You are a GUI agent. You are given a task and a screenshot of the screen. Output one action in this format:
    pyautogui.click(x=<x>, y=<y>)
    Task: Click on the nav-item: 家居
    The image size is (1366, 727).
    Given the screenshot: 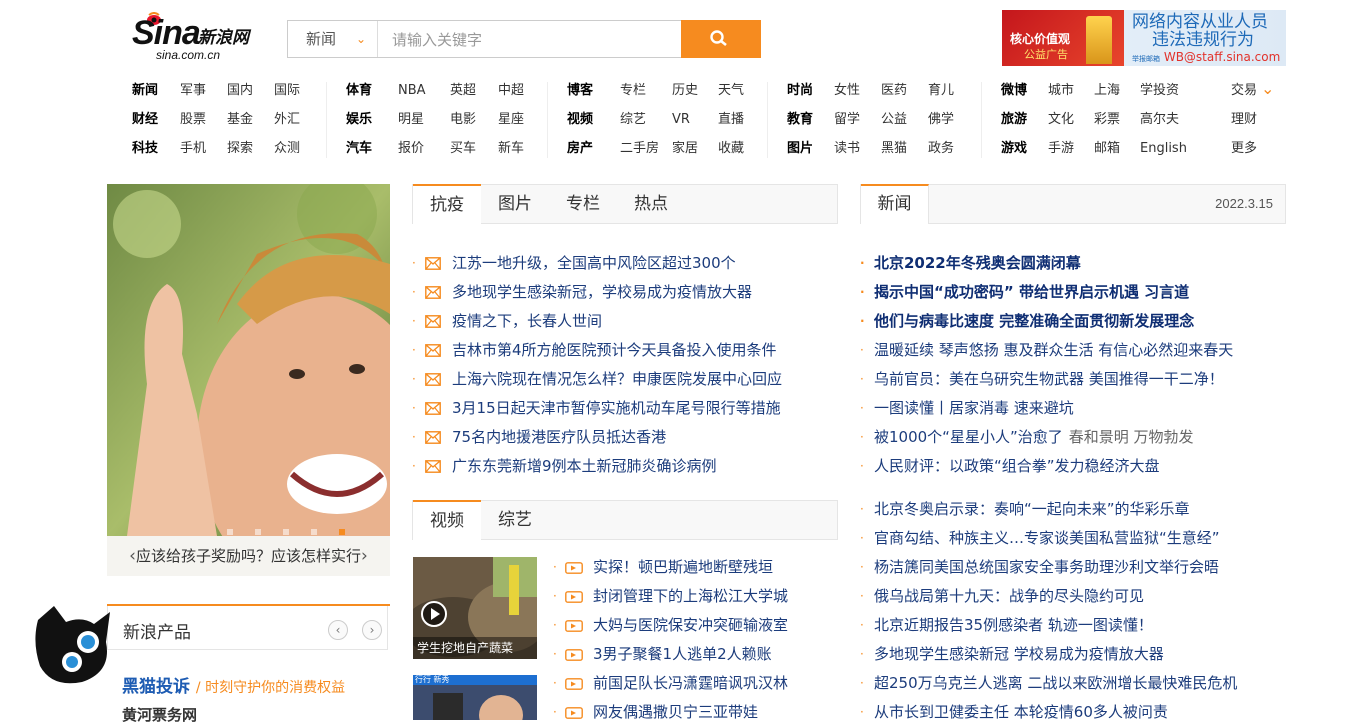 What is the action you would take?
    pyautogui.click(x=685, y=149)
    